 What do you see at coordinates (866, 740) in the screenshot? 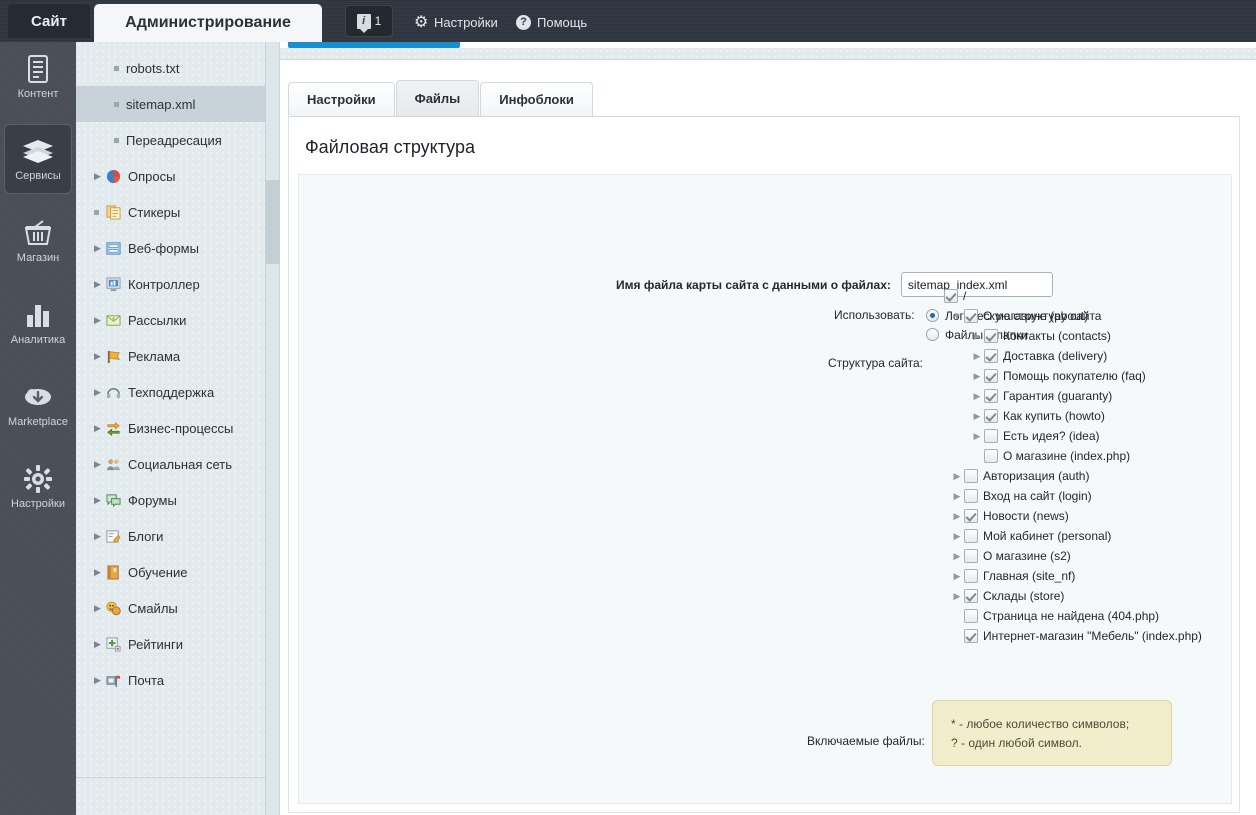
I see `include-files-label: Включаемые файлы:` at bounding box center [866, 740].